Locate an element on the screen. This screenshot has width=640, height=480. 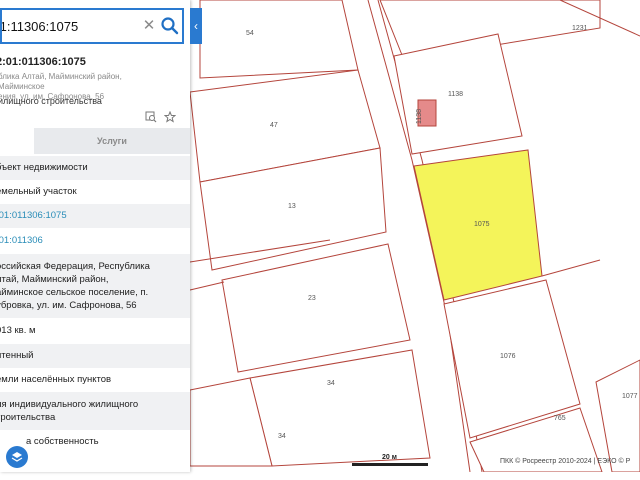
row-object-type: бъект недвижимости is located at coordinates (95, 168).